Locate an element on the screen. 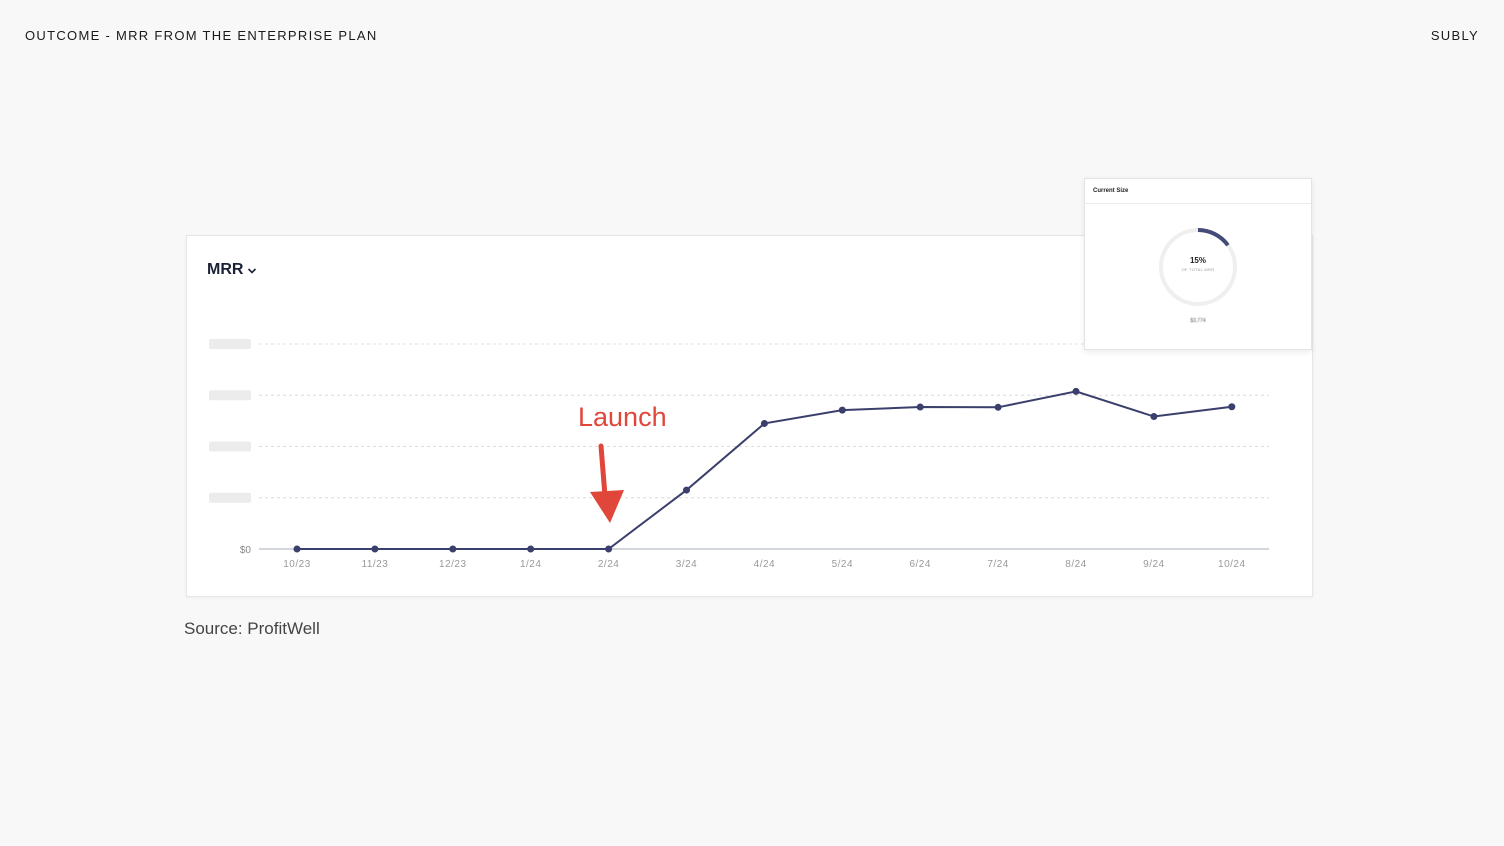 This screenshot has width=1504, height=846. series-line is located at coordinates (764, 470).